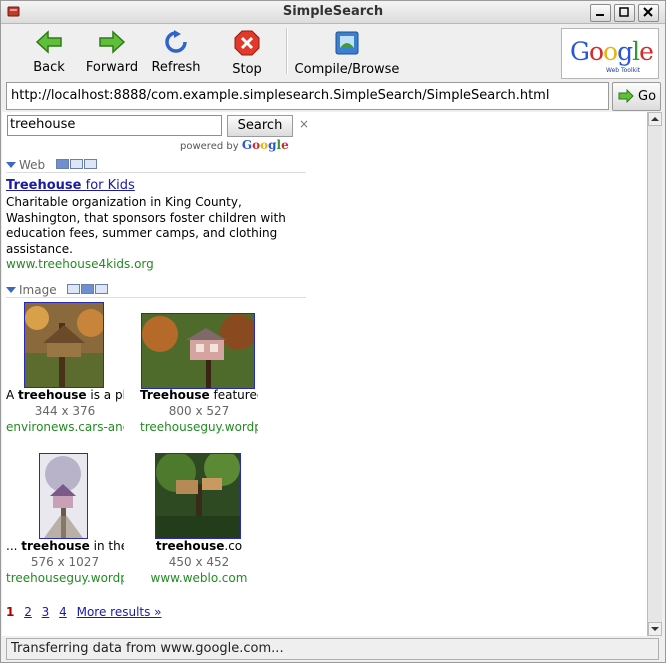 Image resolution: width=666 pixels, height=663 pixels. I want to click on image-dimensions: 800 x 527, so click(199, 411).